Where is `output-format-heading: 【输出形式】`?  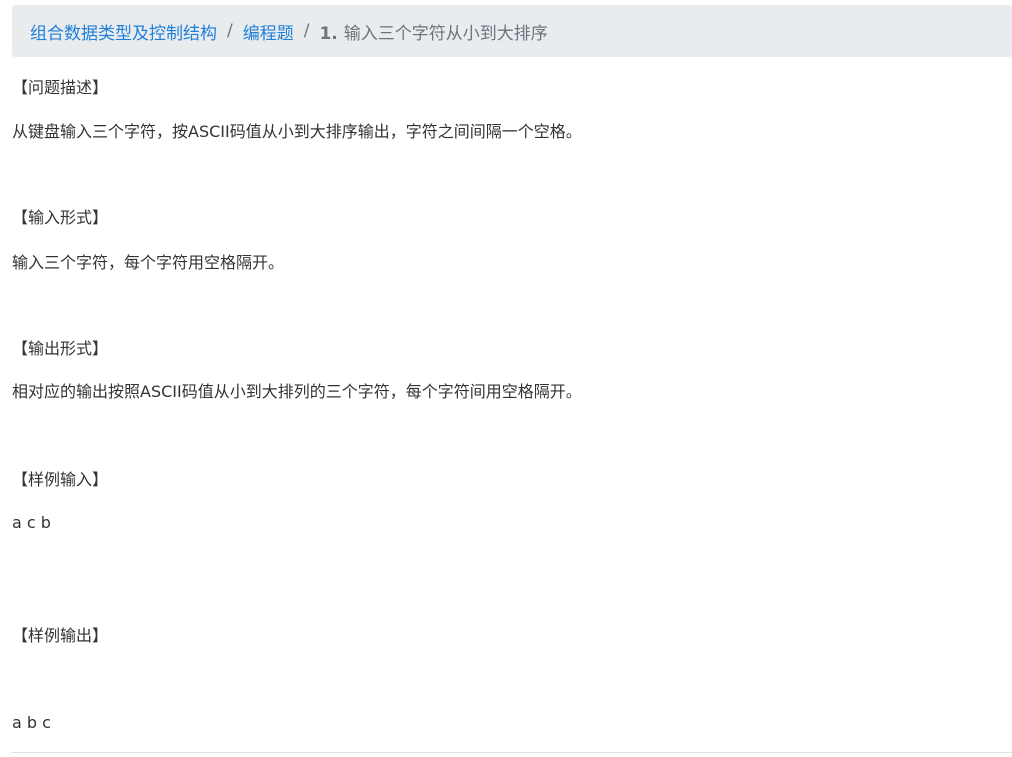
output-format-heading: 【输出形式】 is located at coordinates (60, 348).